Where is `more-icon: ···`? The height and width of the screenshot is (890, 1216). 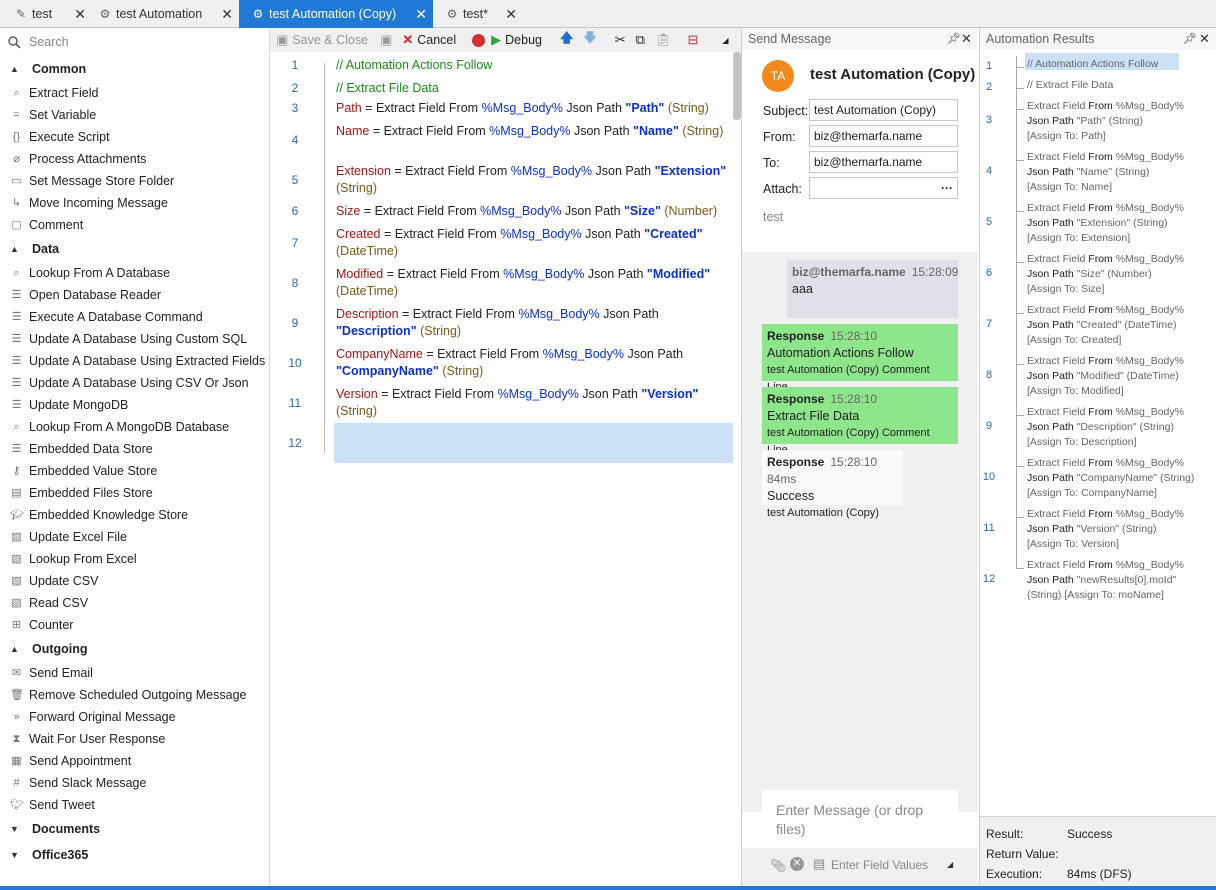
more-icon: ··· is located at coordinates (947, 188).